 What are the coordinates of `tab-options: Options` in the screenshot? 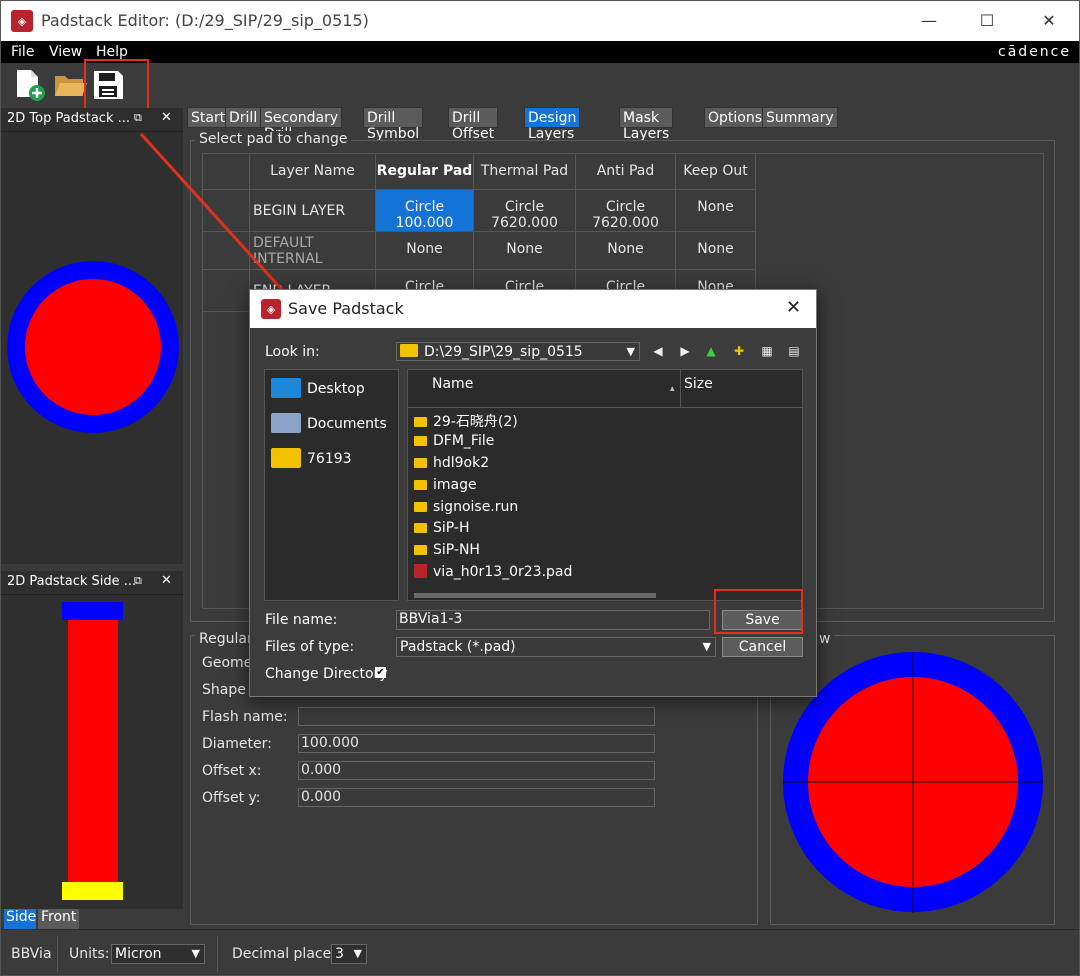 It's located at (735, 117).